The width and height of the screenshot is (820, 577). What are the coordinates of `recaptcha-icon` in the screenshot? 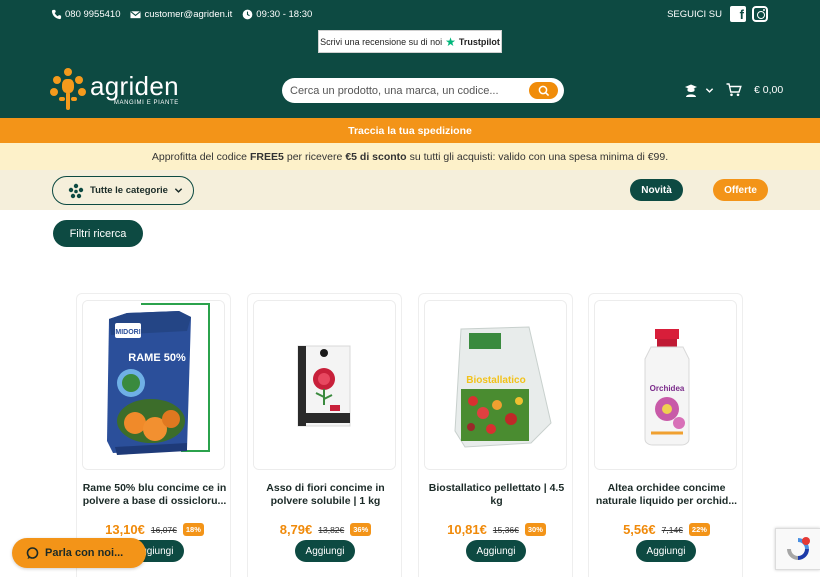 It's located at (798, 548).